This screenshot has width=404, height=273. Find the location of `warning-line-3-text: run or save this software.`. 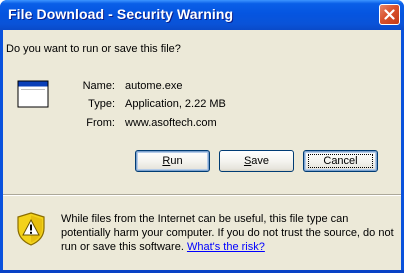

warning-line-3-text: run or save this software. is located at coordinates (124, 247).